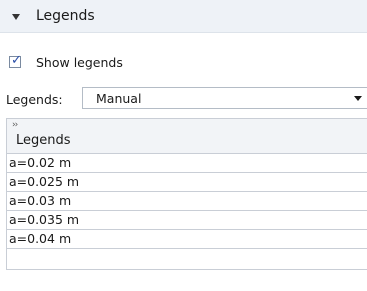 The height and width of the screenshot is (291, 367). What do you see at coordinates (15, 125) in the screenshot?
I see `column-grip-icon: ››` at bounding box center [15, 125].